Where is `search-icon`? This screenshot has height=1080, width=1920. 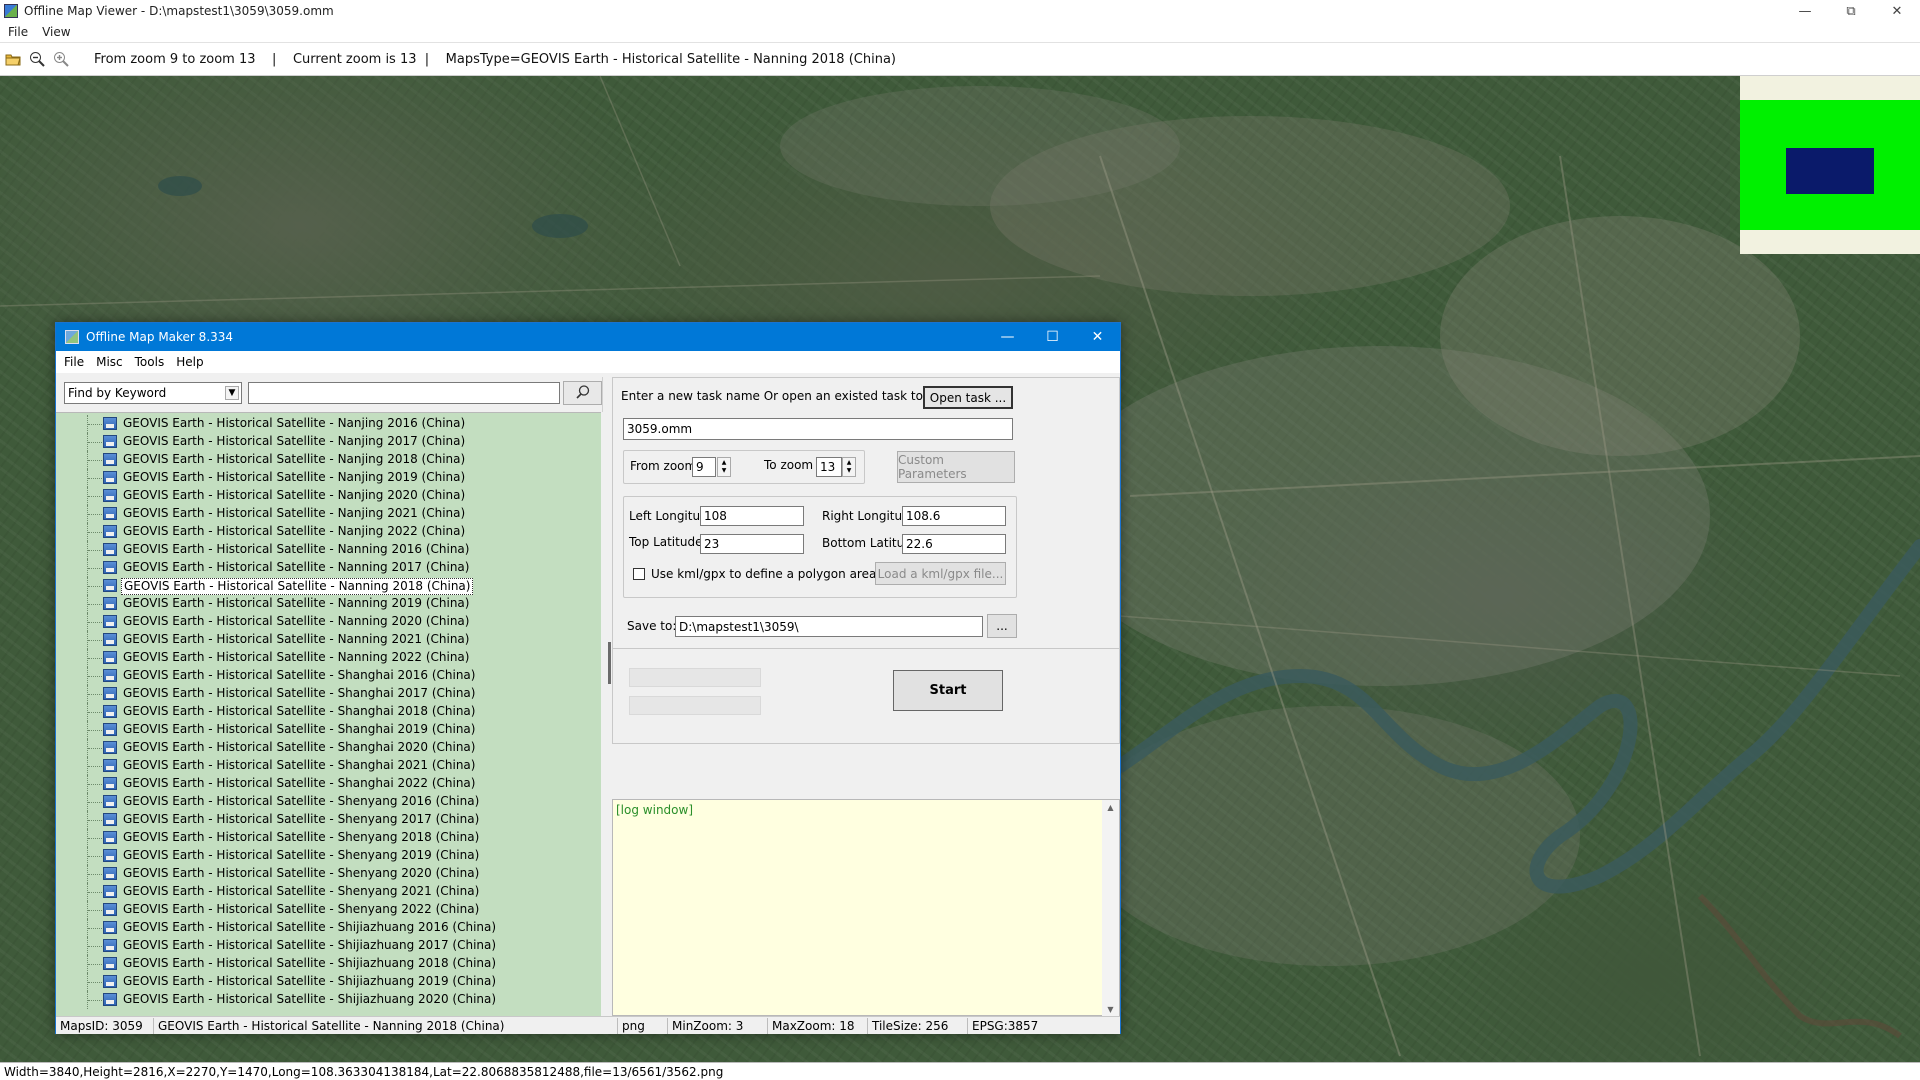 search-icon is located at coordinates (583, 393).